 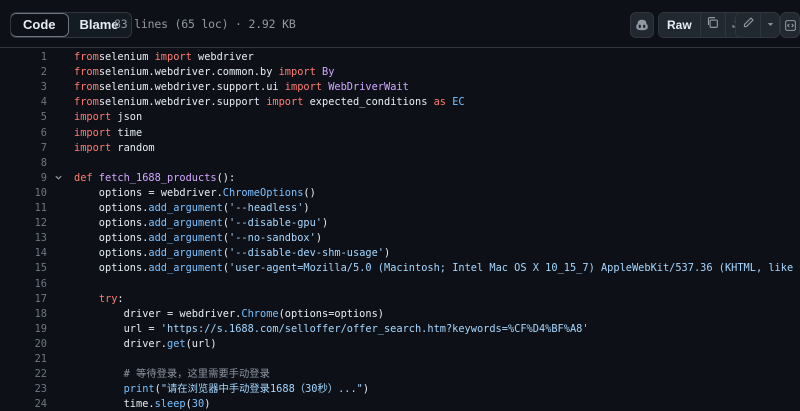 I want to click on fold-chevron-icon, so click(x=58, y=179).